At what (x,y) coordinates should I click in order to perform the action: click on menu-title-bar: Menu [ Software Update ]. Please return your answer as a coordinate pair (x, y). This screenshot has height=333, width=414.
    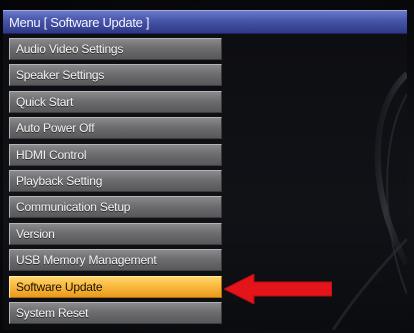
    Looking at the image, I should click on (205, 22).